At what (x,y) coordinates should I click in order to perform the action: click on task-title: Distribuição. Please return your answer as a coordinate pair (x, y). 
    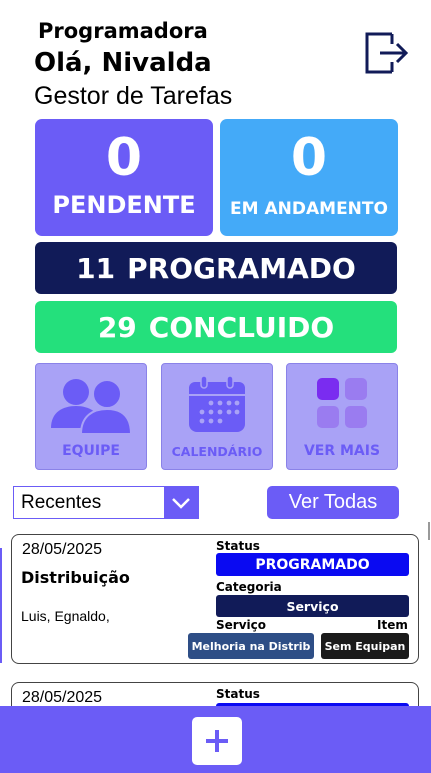
    Looking at the image, I should click on (75, 577).